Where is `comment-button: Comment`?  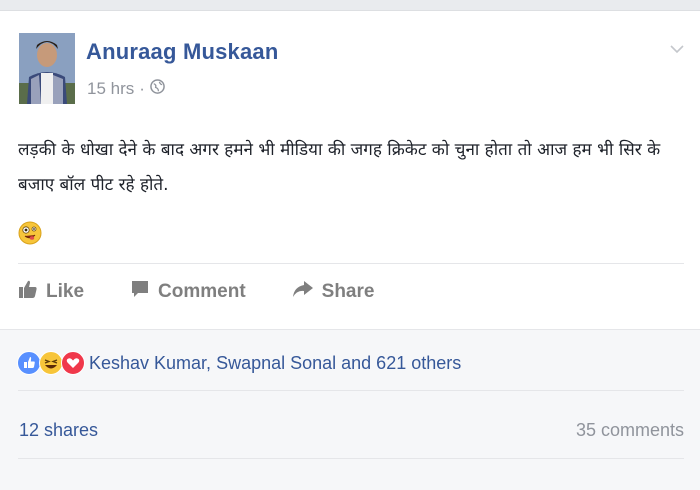 comment-button: Comment is located at coordinates (188, 292).